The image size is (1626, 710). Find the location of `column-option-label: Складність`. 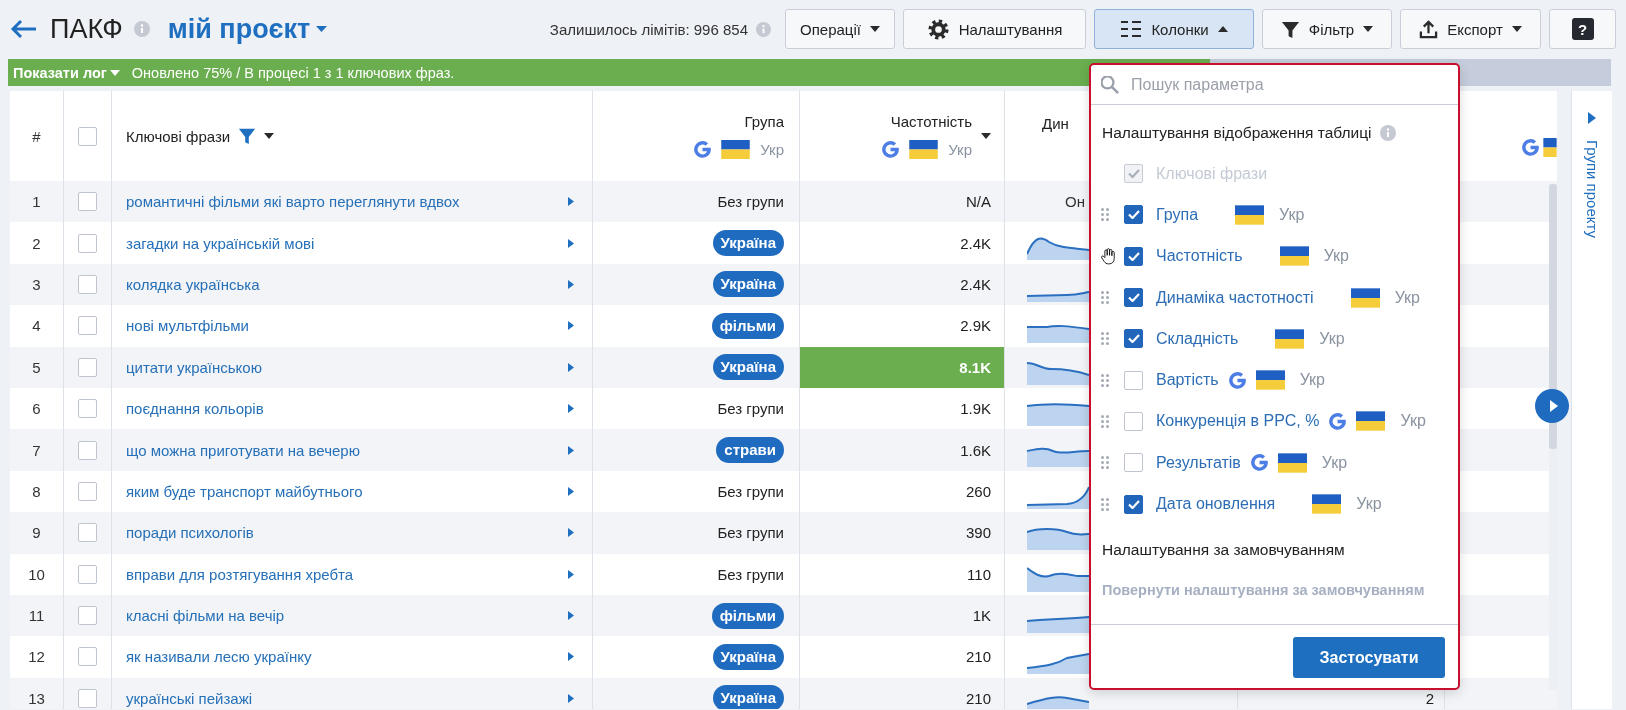

column-option-label: Складність is located at coordinates (1197, 338).